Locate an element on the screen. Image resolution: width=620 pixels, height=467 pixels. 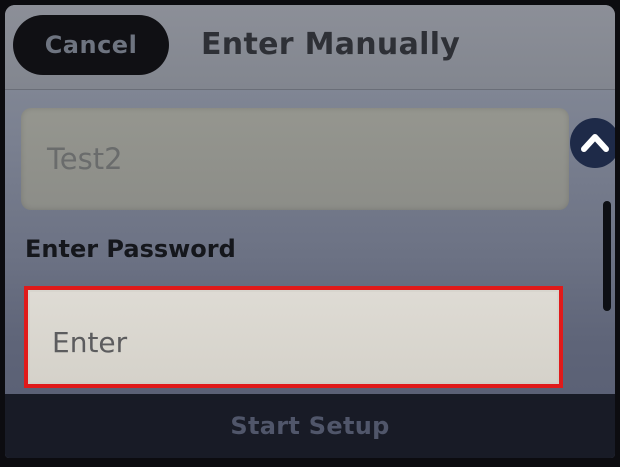
scrollbar is located at coordinates (608, 290).